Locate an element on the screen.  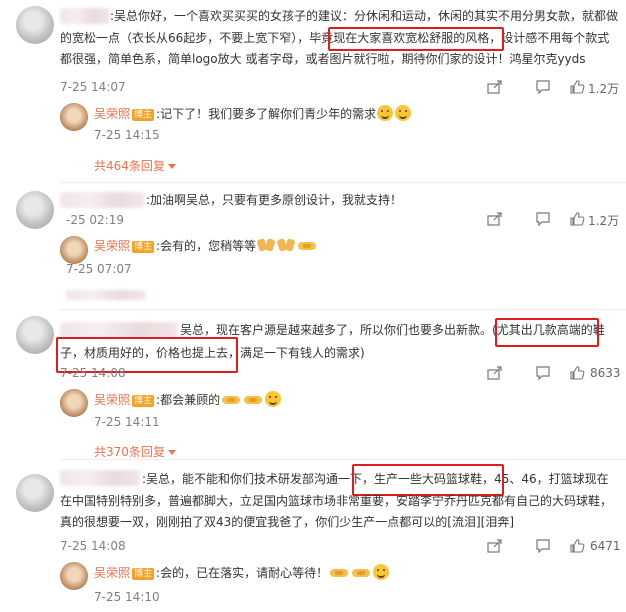
comment-line: 吴总，现在客户源是越来越多了，所以你们也要多出新款。 is located at coordinates (336, 330).